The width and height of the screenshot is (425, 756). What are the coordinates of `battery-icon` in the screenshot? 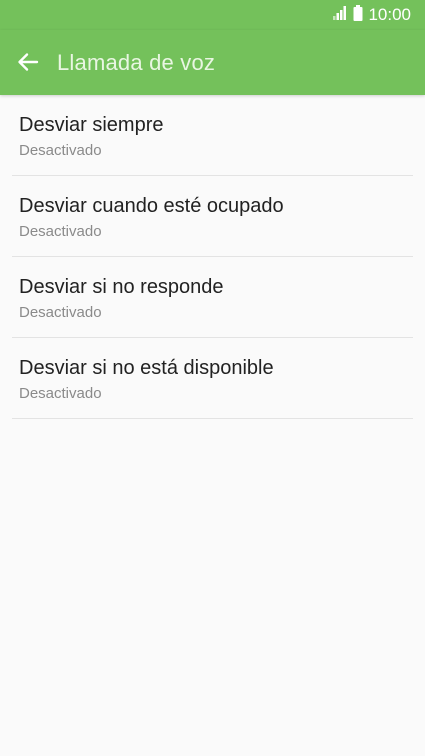 It's located at (358, 15).